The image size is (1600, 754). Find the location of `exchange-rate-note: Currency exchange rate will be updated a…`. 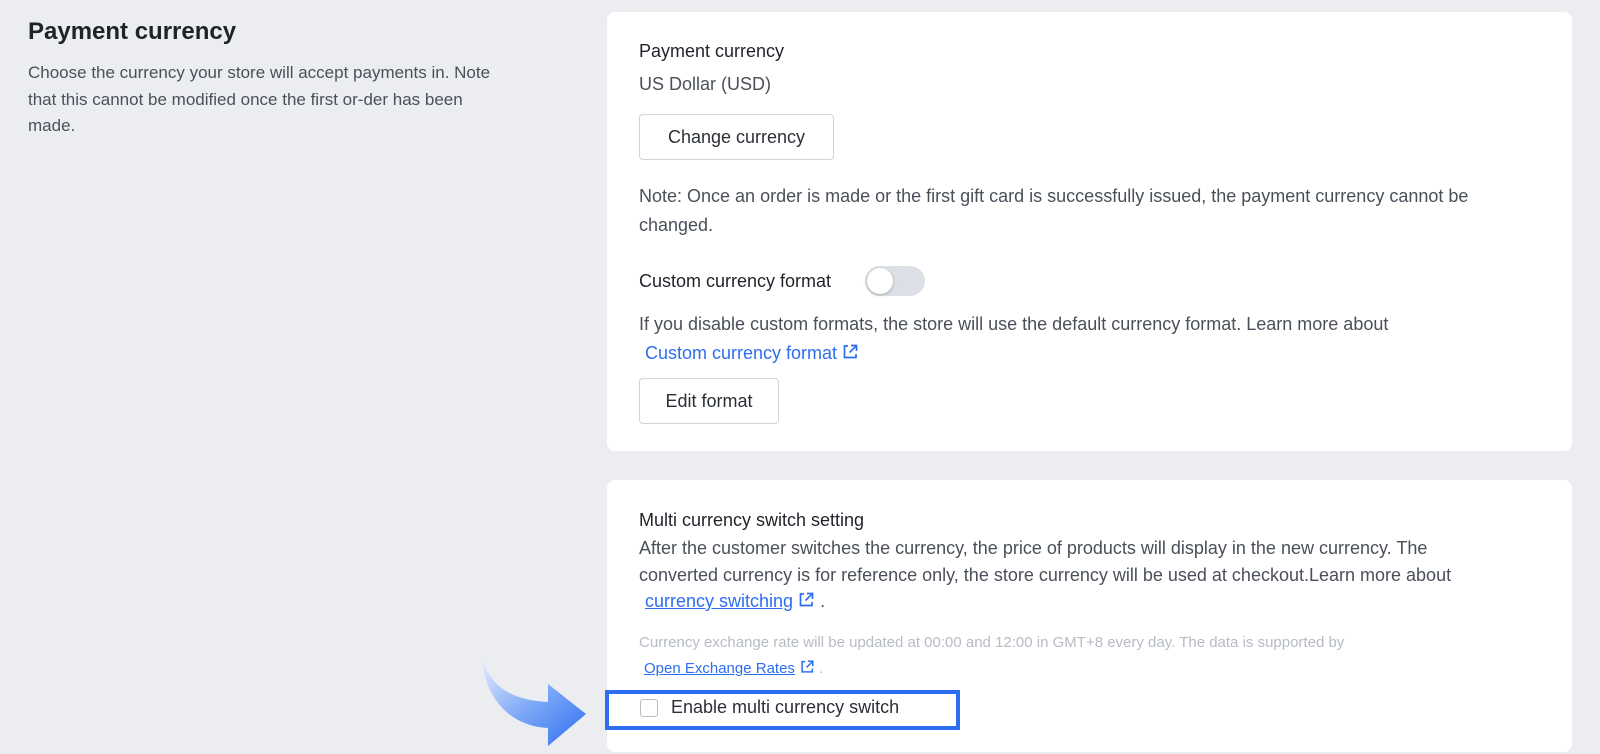

exchange-rate-note: Currency exchange rate will be updated a… is located at coordinates (1099, 656).